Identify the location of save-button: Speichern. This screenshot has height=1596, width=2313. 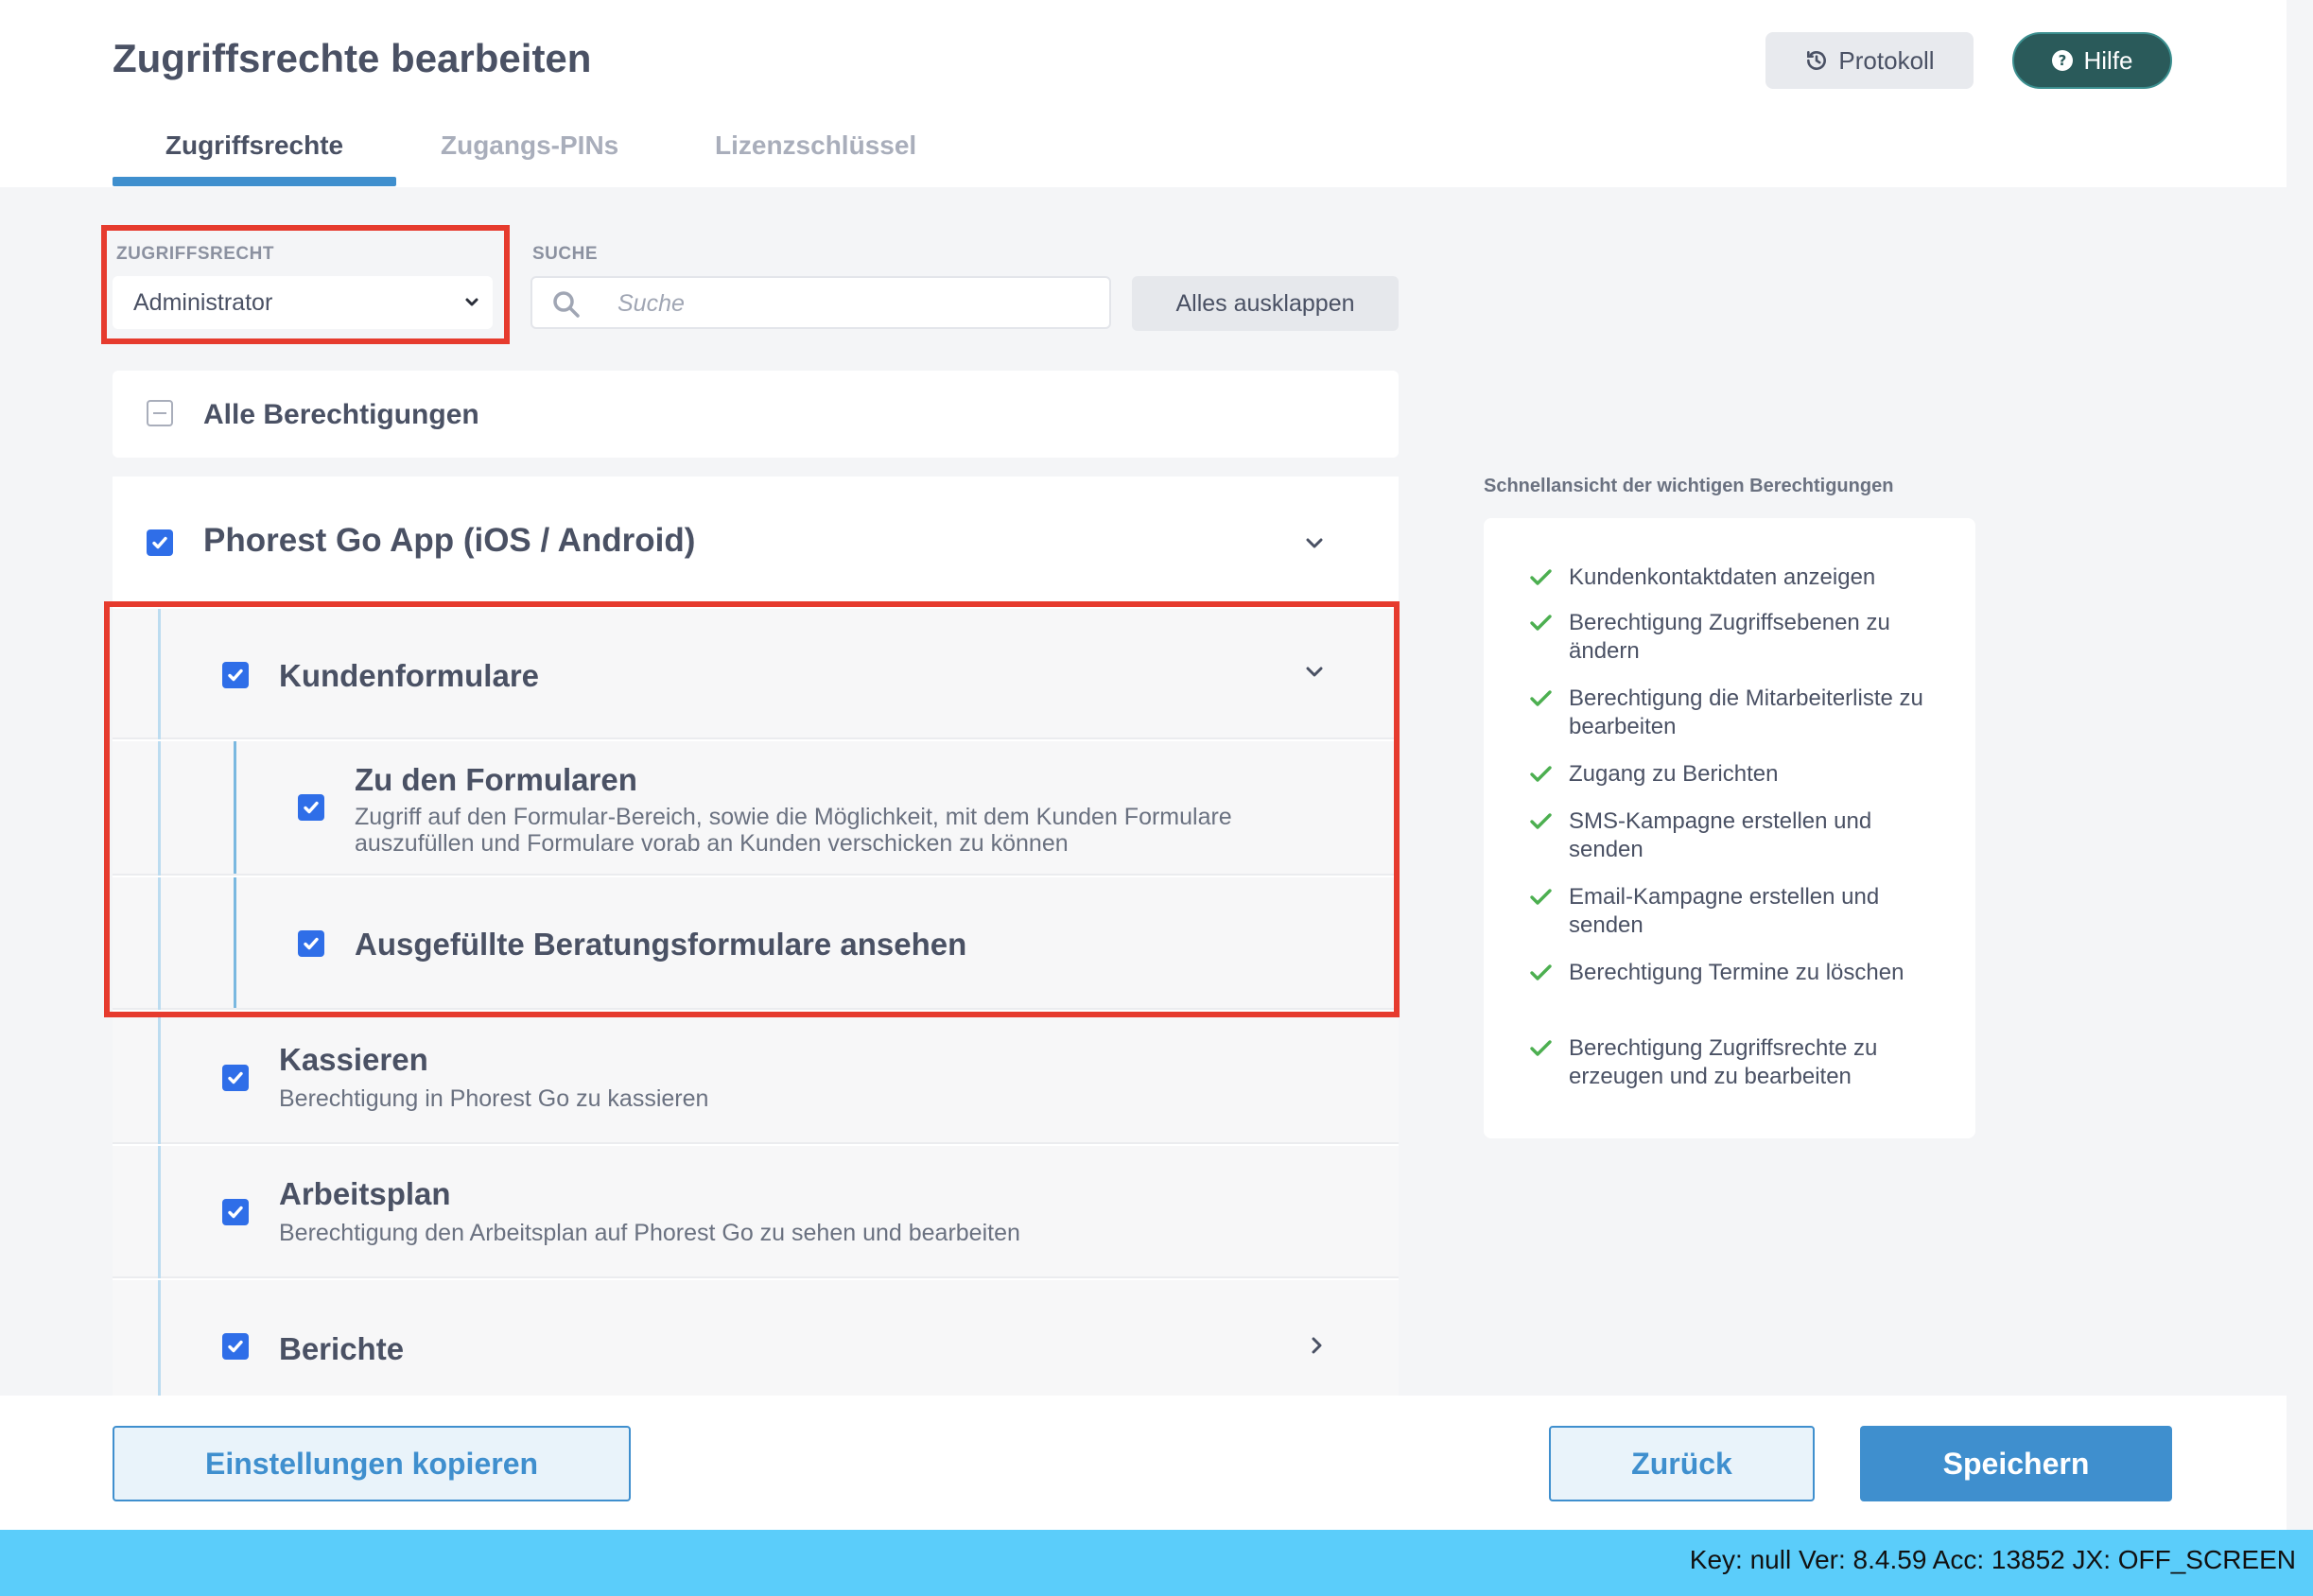
(2016, 1464).